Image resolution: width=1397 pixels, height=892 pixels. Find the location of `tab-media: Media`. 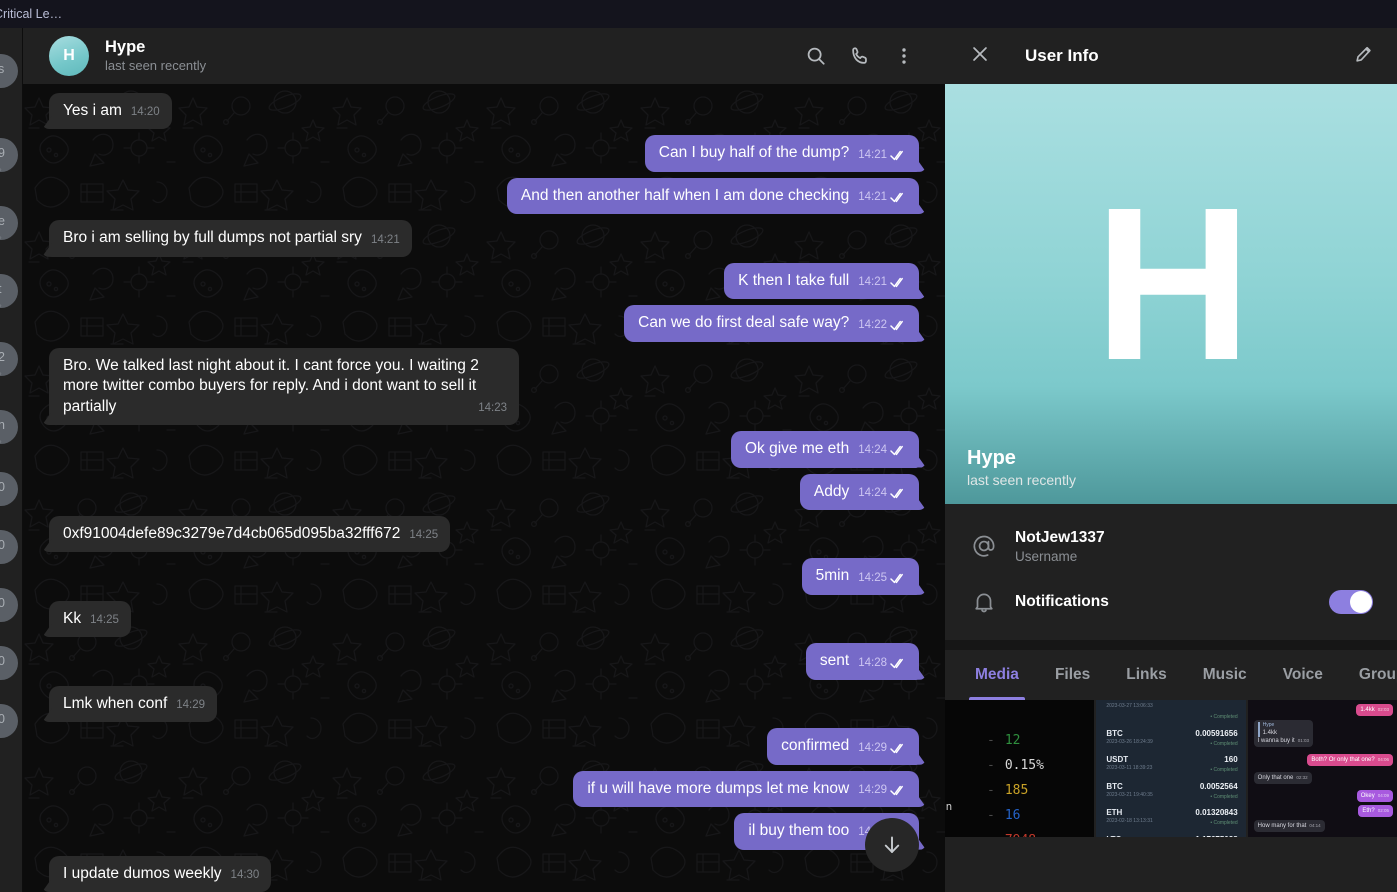

tab-media: Media is located at coordinates (997, 675).